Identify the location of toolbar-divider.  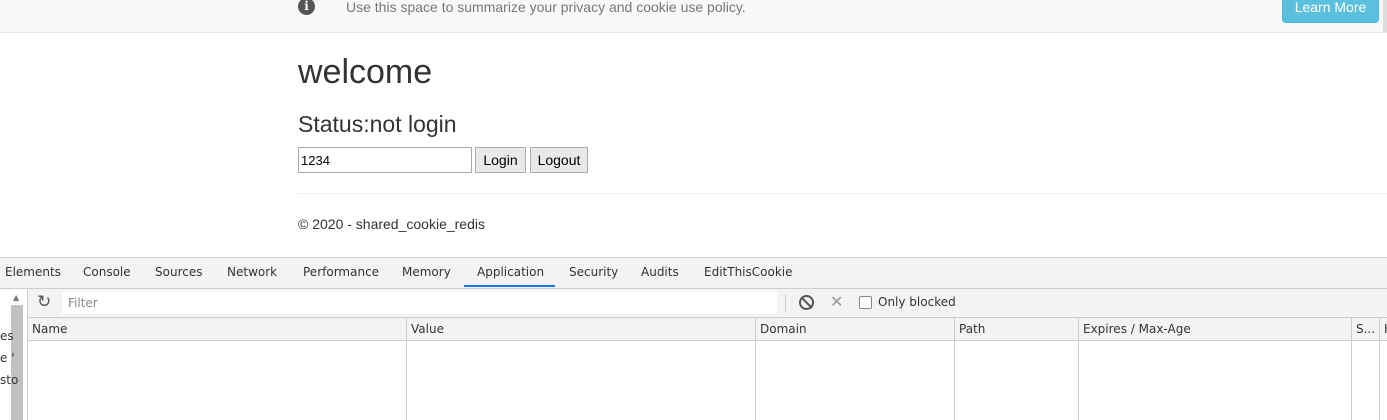
(785, 303).